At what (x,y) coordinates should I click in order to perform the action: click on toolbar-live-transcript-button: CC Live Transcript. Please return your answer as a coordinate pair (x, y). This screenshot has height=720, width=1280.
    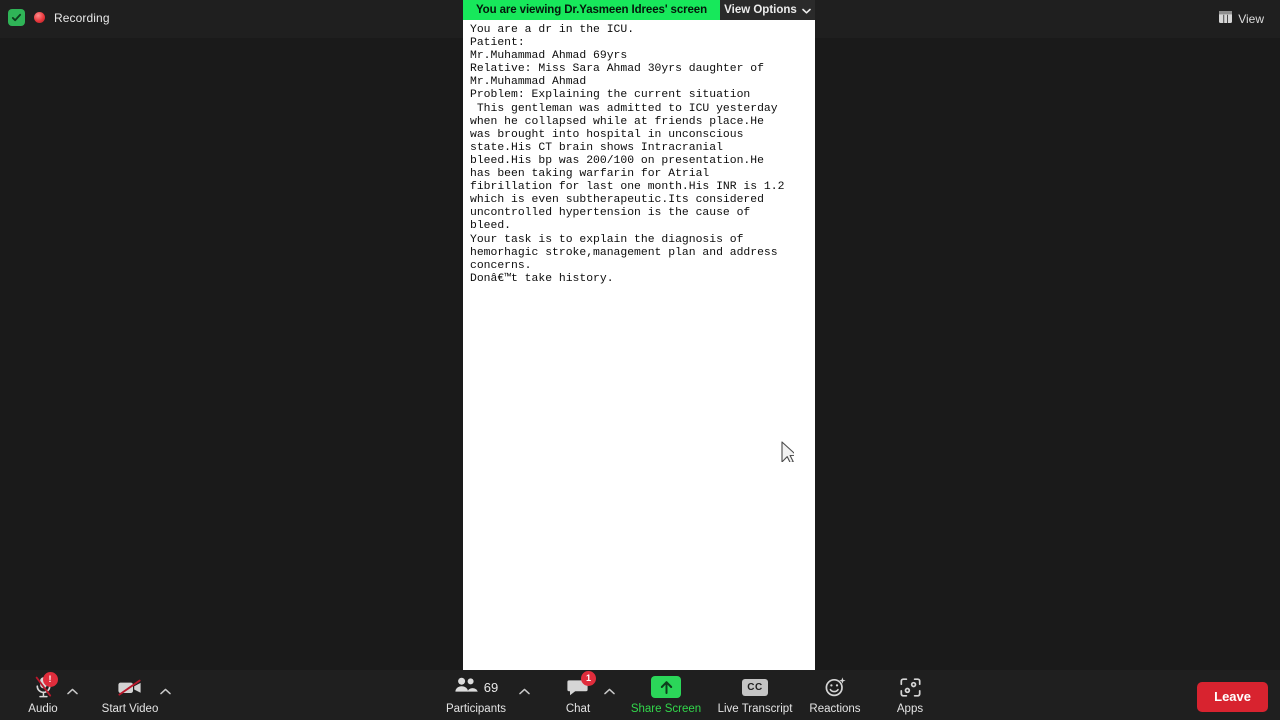
    Looking at the image, I should click on (755, 694).